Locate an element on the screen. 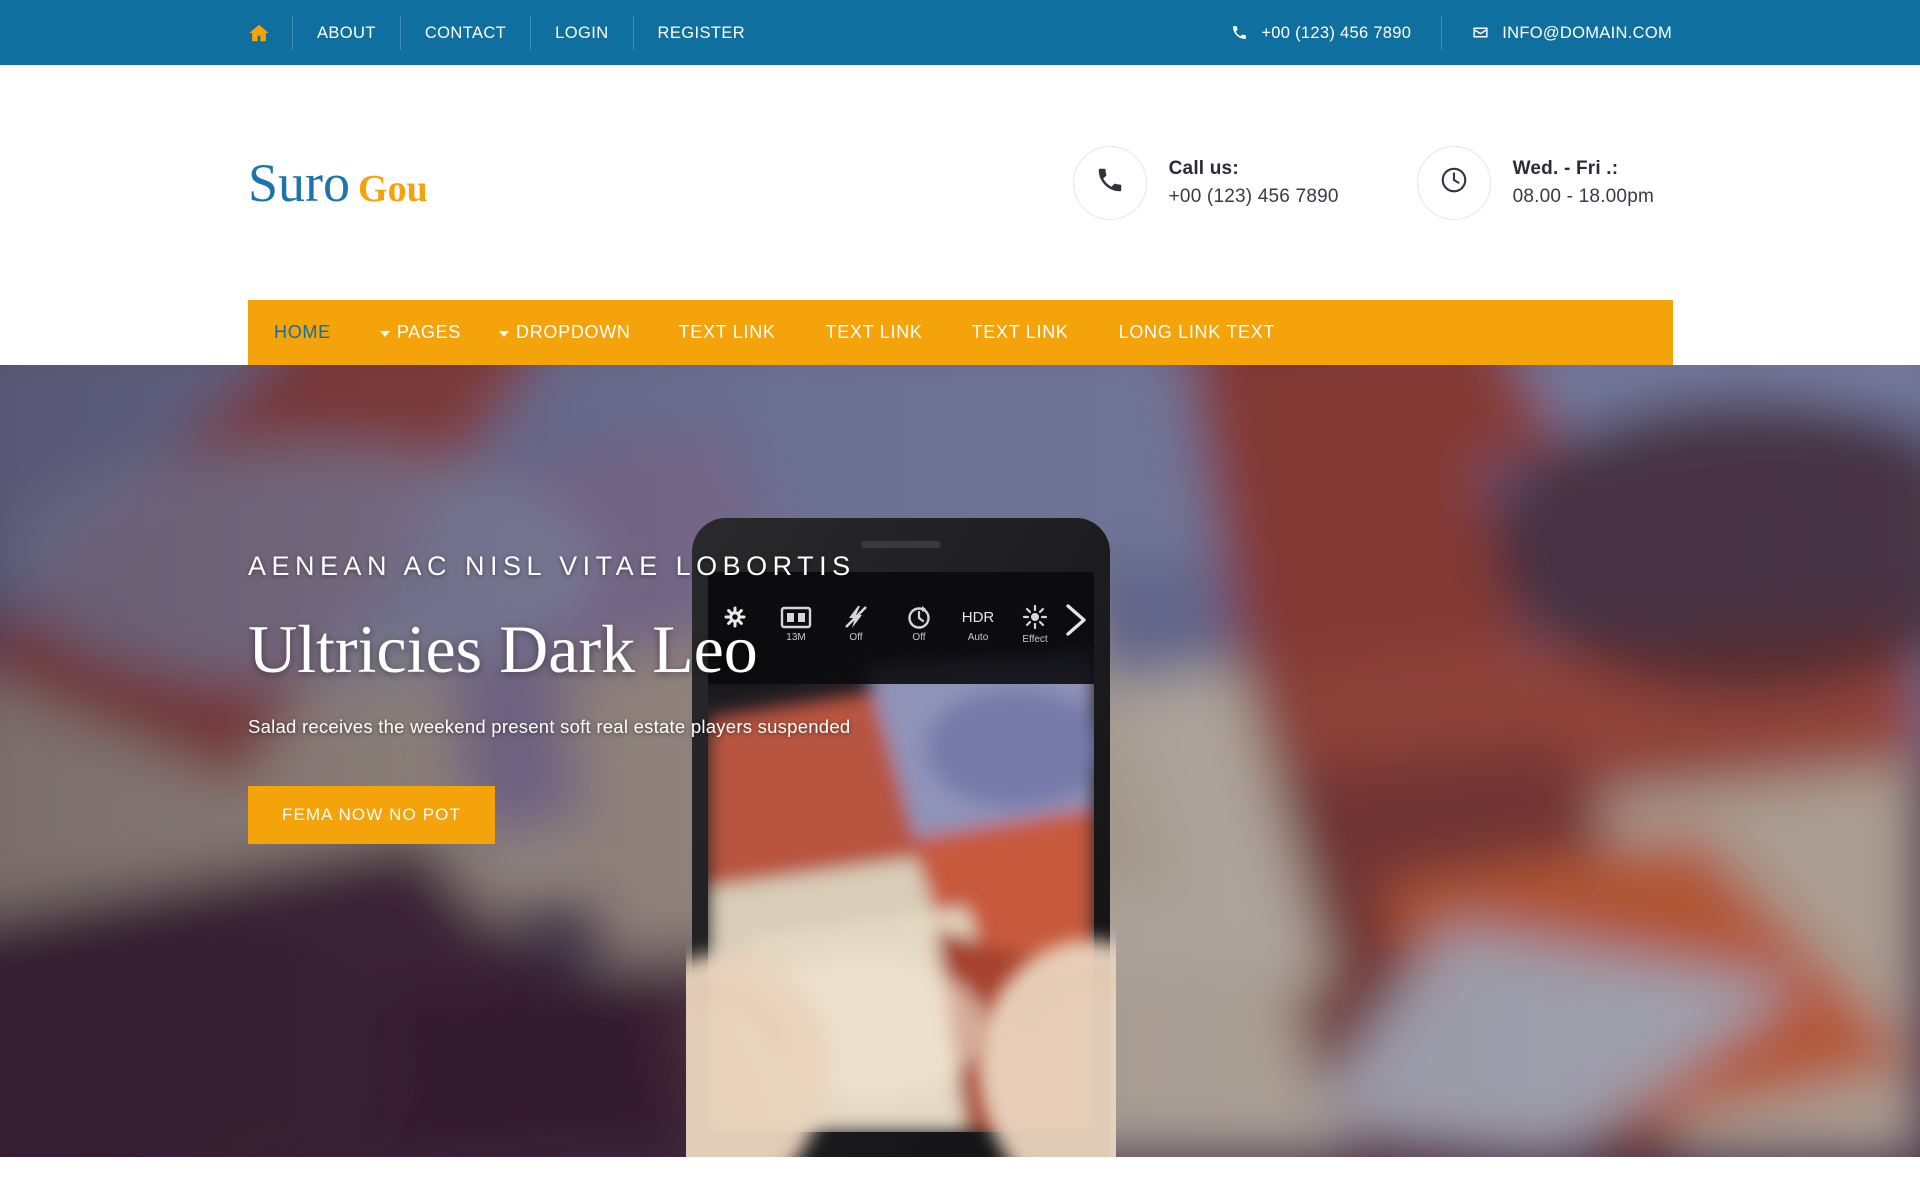  header-call-title: Call us: is located at coordinates (1203, 168).